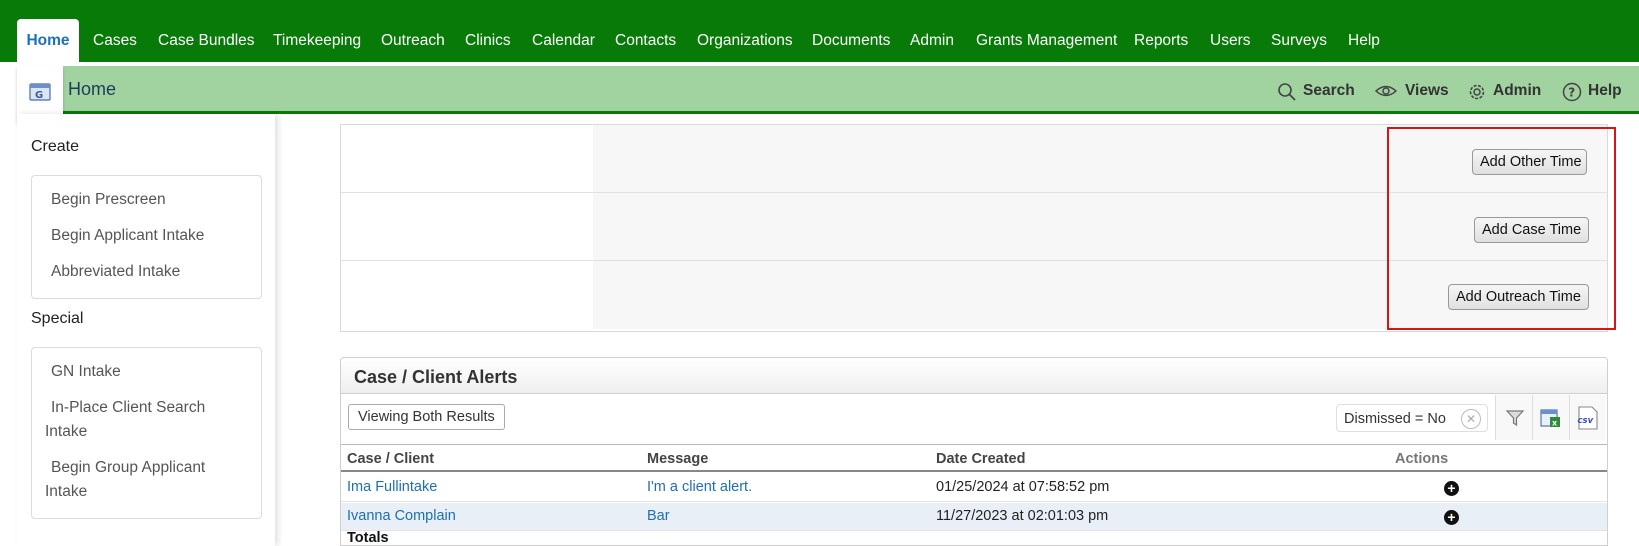 The width and height of the screenshot is (1639, 546). What do you see at coordinates (677, 459) in the screenshot?
I see `column-message: Message` at bounding box center [677, 459].